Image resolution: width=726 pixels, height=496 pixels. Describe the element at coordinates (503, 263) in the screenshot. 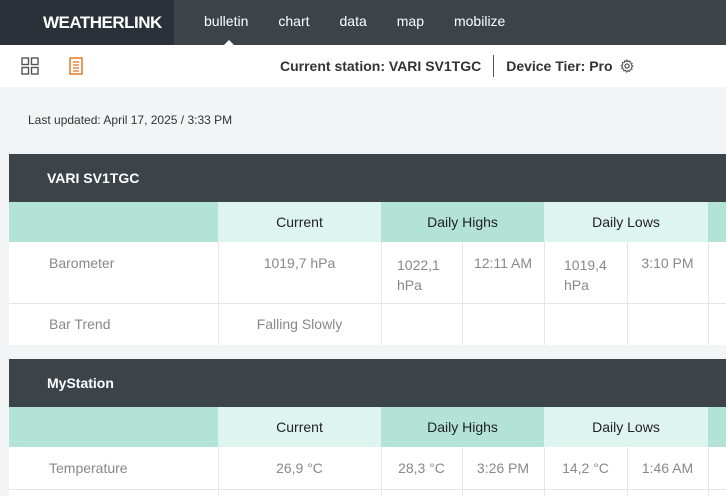

I see `barometer-high-time: 12:11 AM` at that location.